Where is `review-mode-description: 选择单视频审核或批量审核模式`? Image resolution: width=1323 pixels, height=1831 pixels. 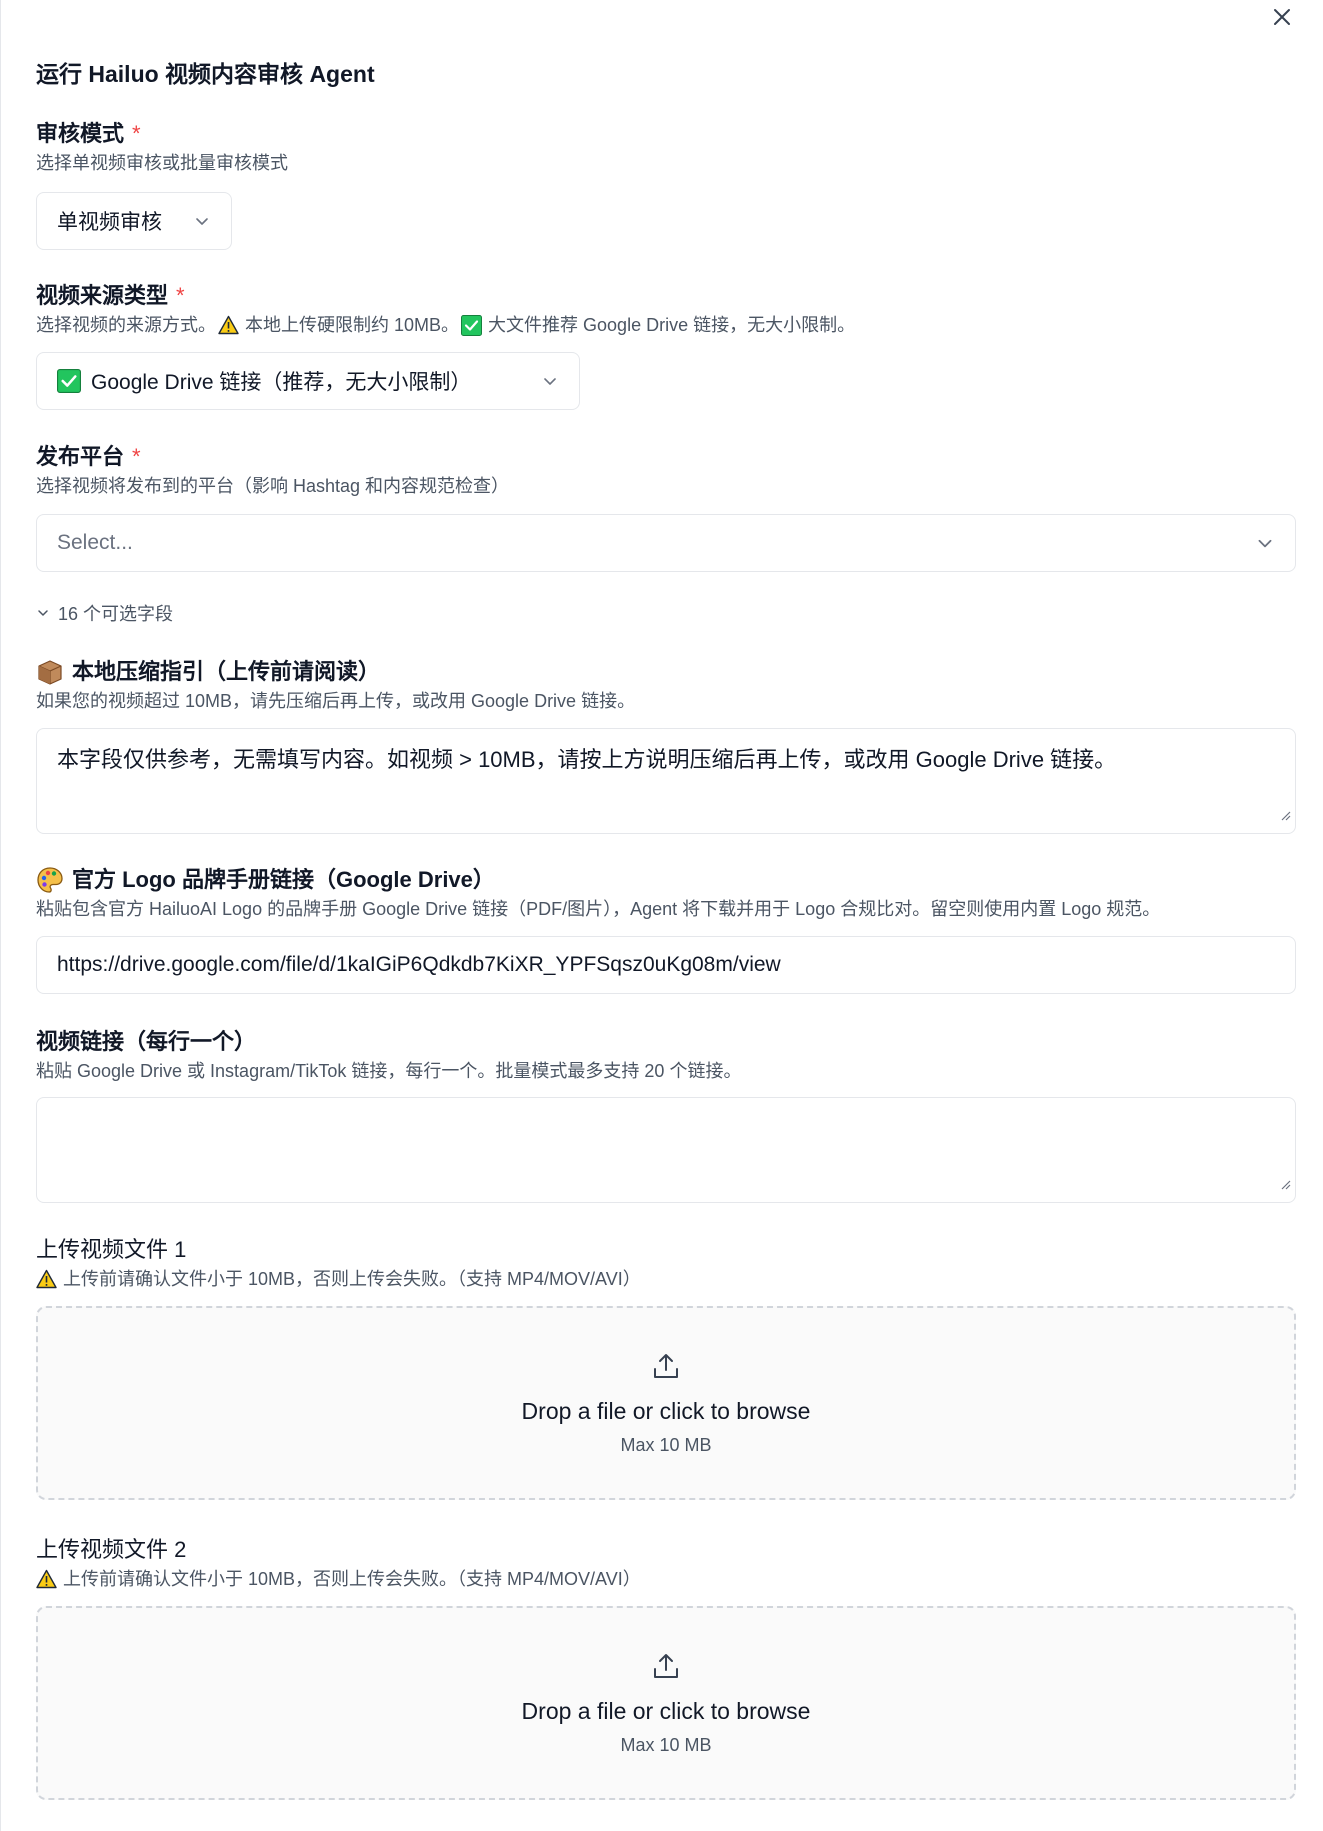
review-mode-description: 选择单视频审核或批量审核模式 is located at coordinates (162, 163).